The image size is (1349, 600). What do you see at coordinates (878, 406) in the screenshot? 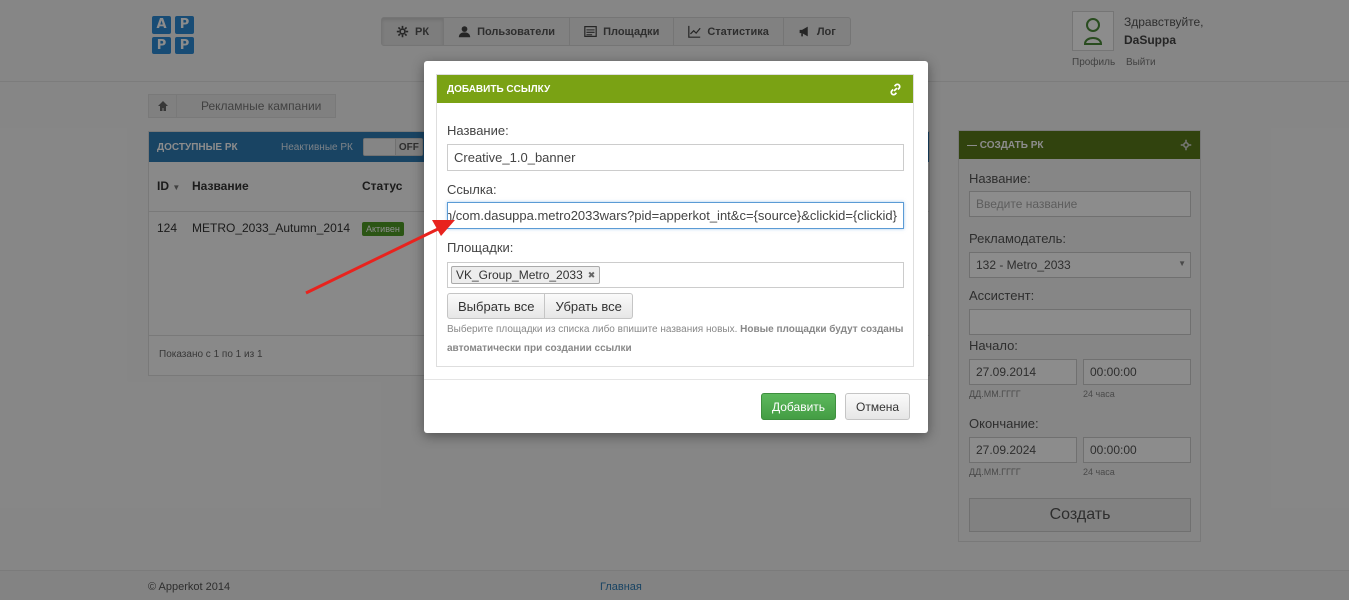
I see `cancel-button: Отмена` at bounding box center [878, 406].